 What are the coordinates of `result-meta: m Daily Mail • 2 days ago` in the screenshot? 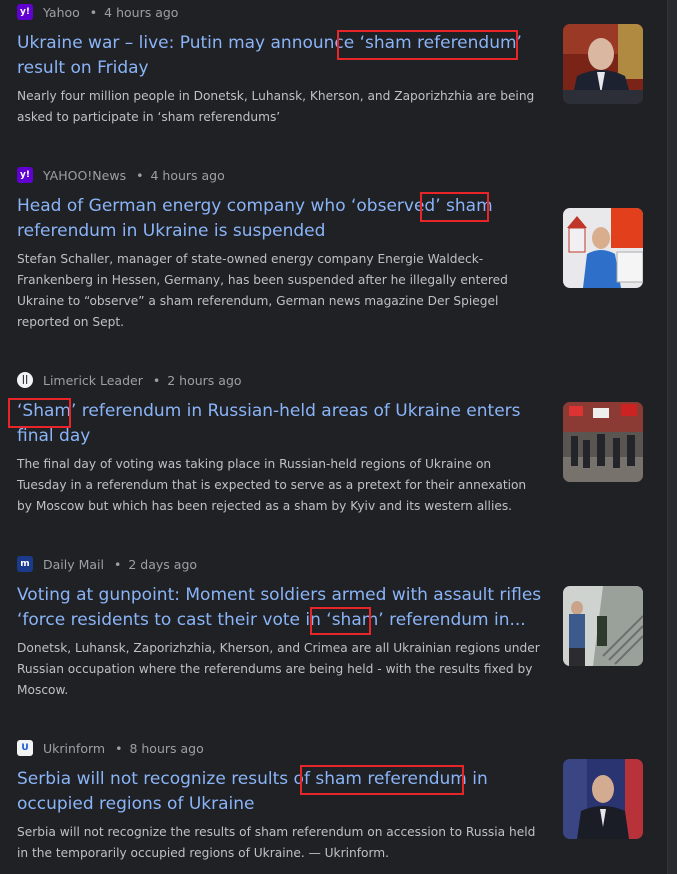 It's located at (107, 564).